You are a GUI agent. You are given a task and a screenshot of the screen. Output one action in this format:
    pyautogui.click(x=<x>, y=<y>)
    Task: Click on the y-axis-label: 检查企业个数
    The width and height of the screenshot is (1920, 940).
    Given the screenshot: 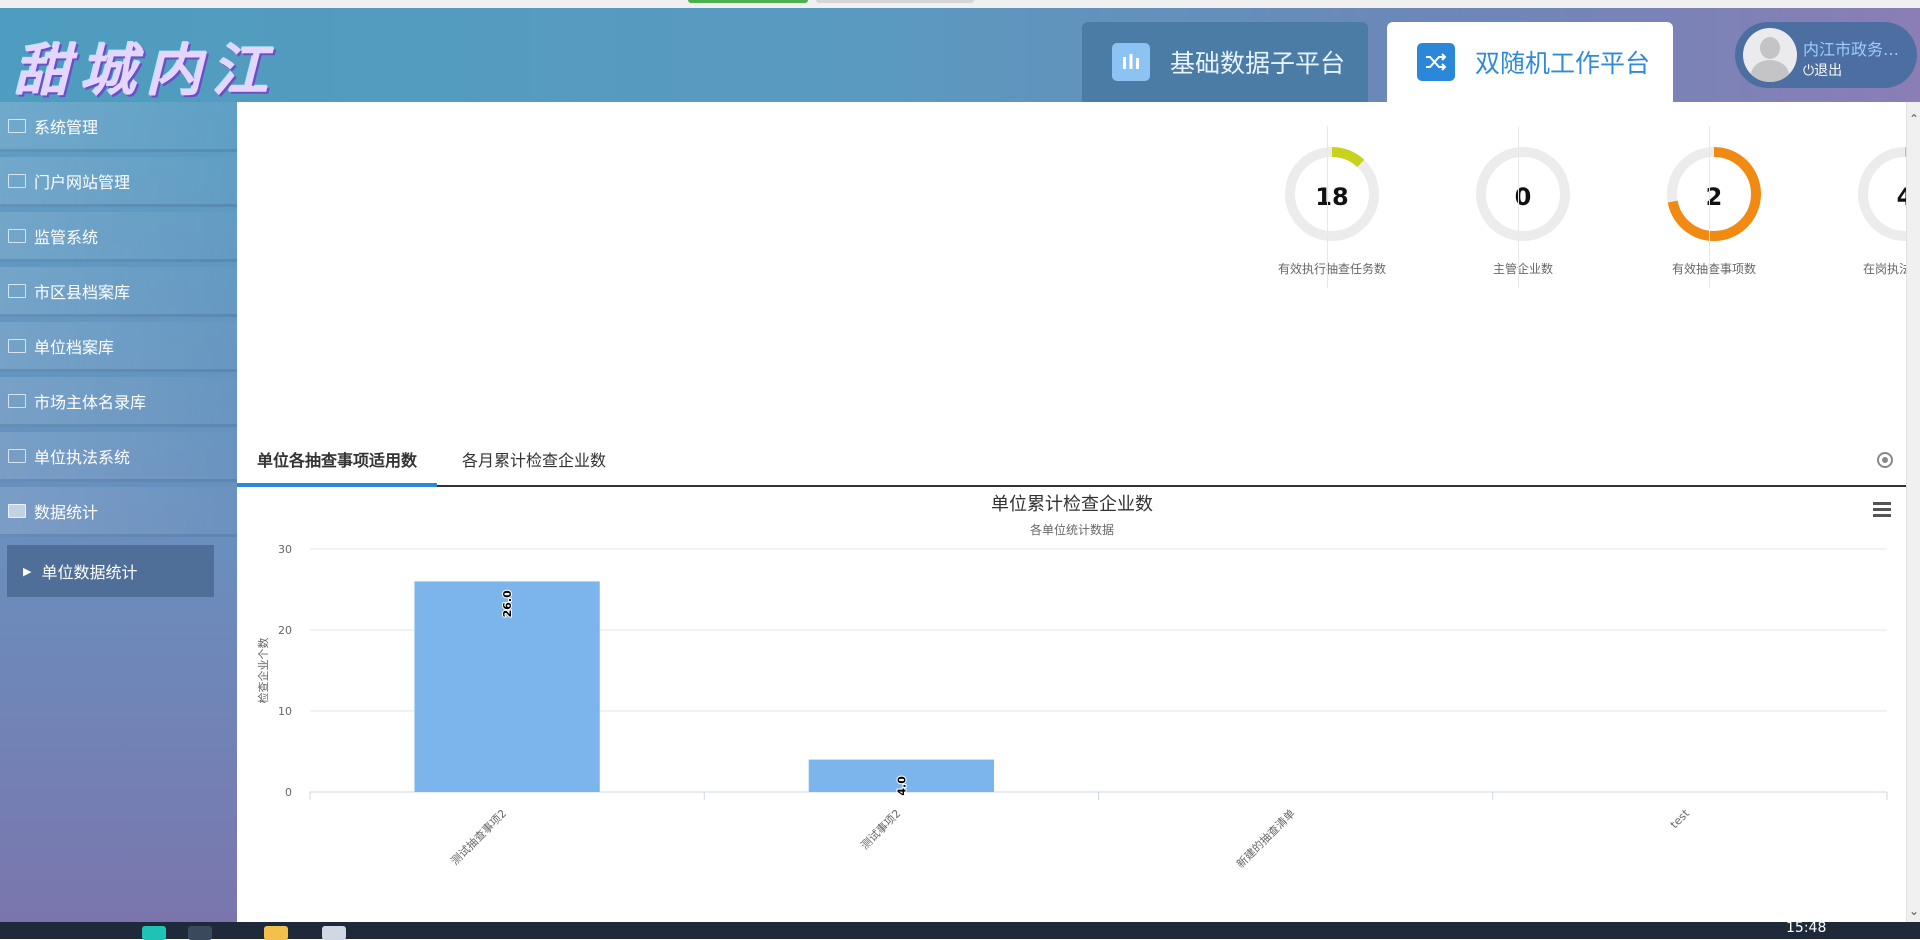 What is the action you would take?
    pyautogui.click(x=263, y=671)
    